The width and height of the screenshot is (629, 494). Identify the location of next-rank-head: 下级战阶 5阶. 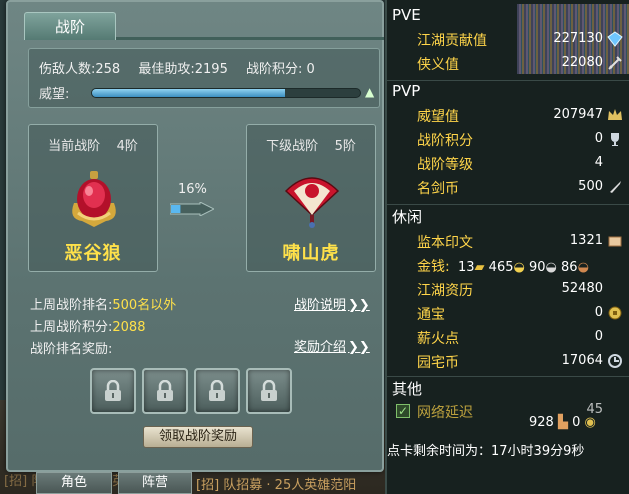
(311, 146).